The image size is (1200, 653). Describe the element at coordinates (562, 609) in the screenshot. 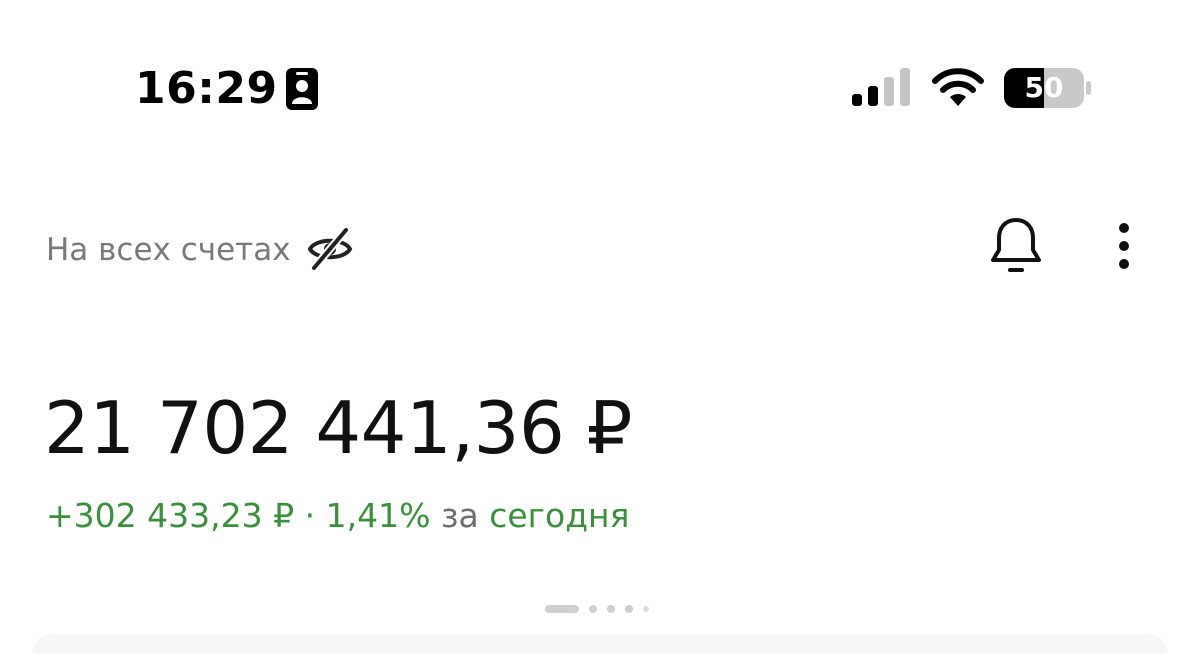

I see `page-dot-active` at that location.